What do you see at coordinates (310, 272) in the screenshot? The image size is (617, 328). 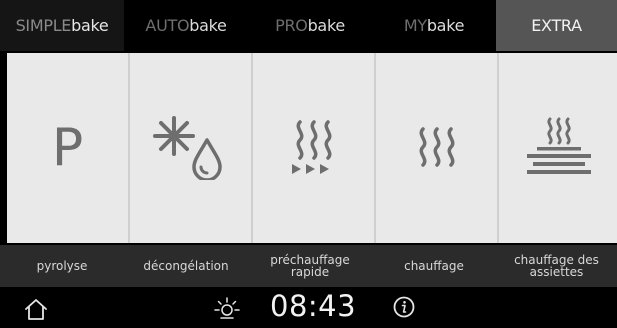 I see `label-line: rapide` at bounding box center [310, 272].